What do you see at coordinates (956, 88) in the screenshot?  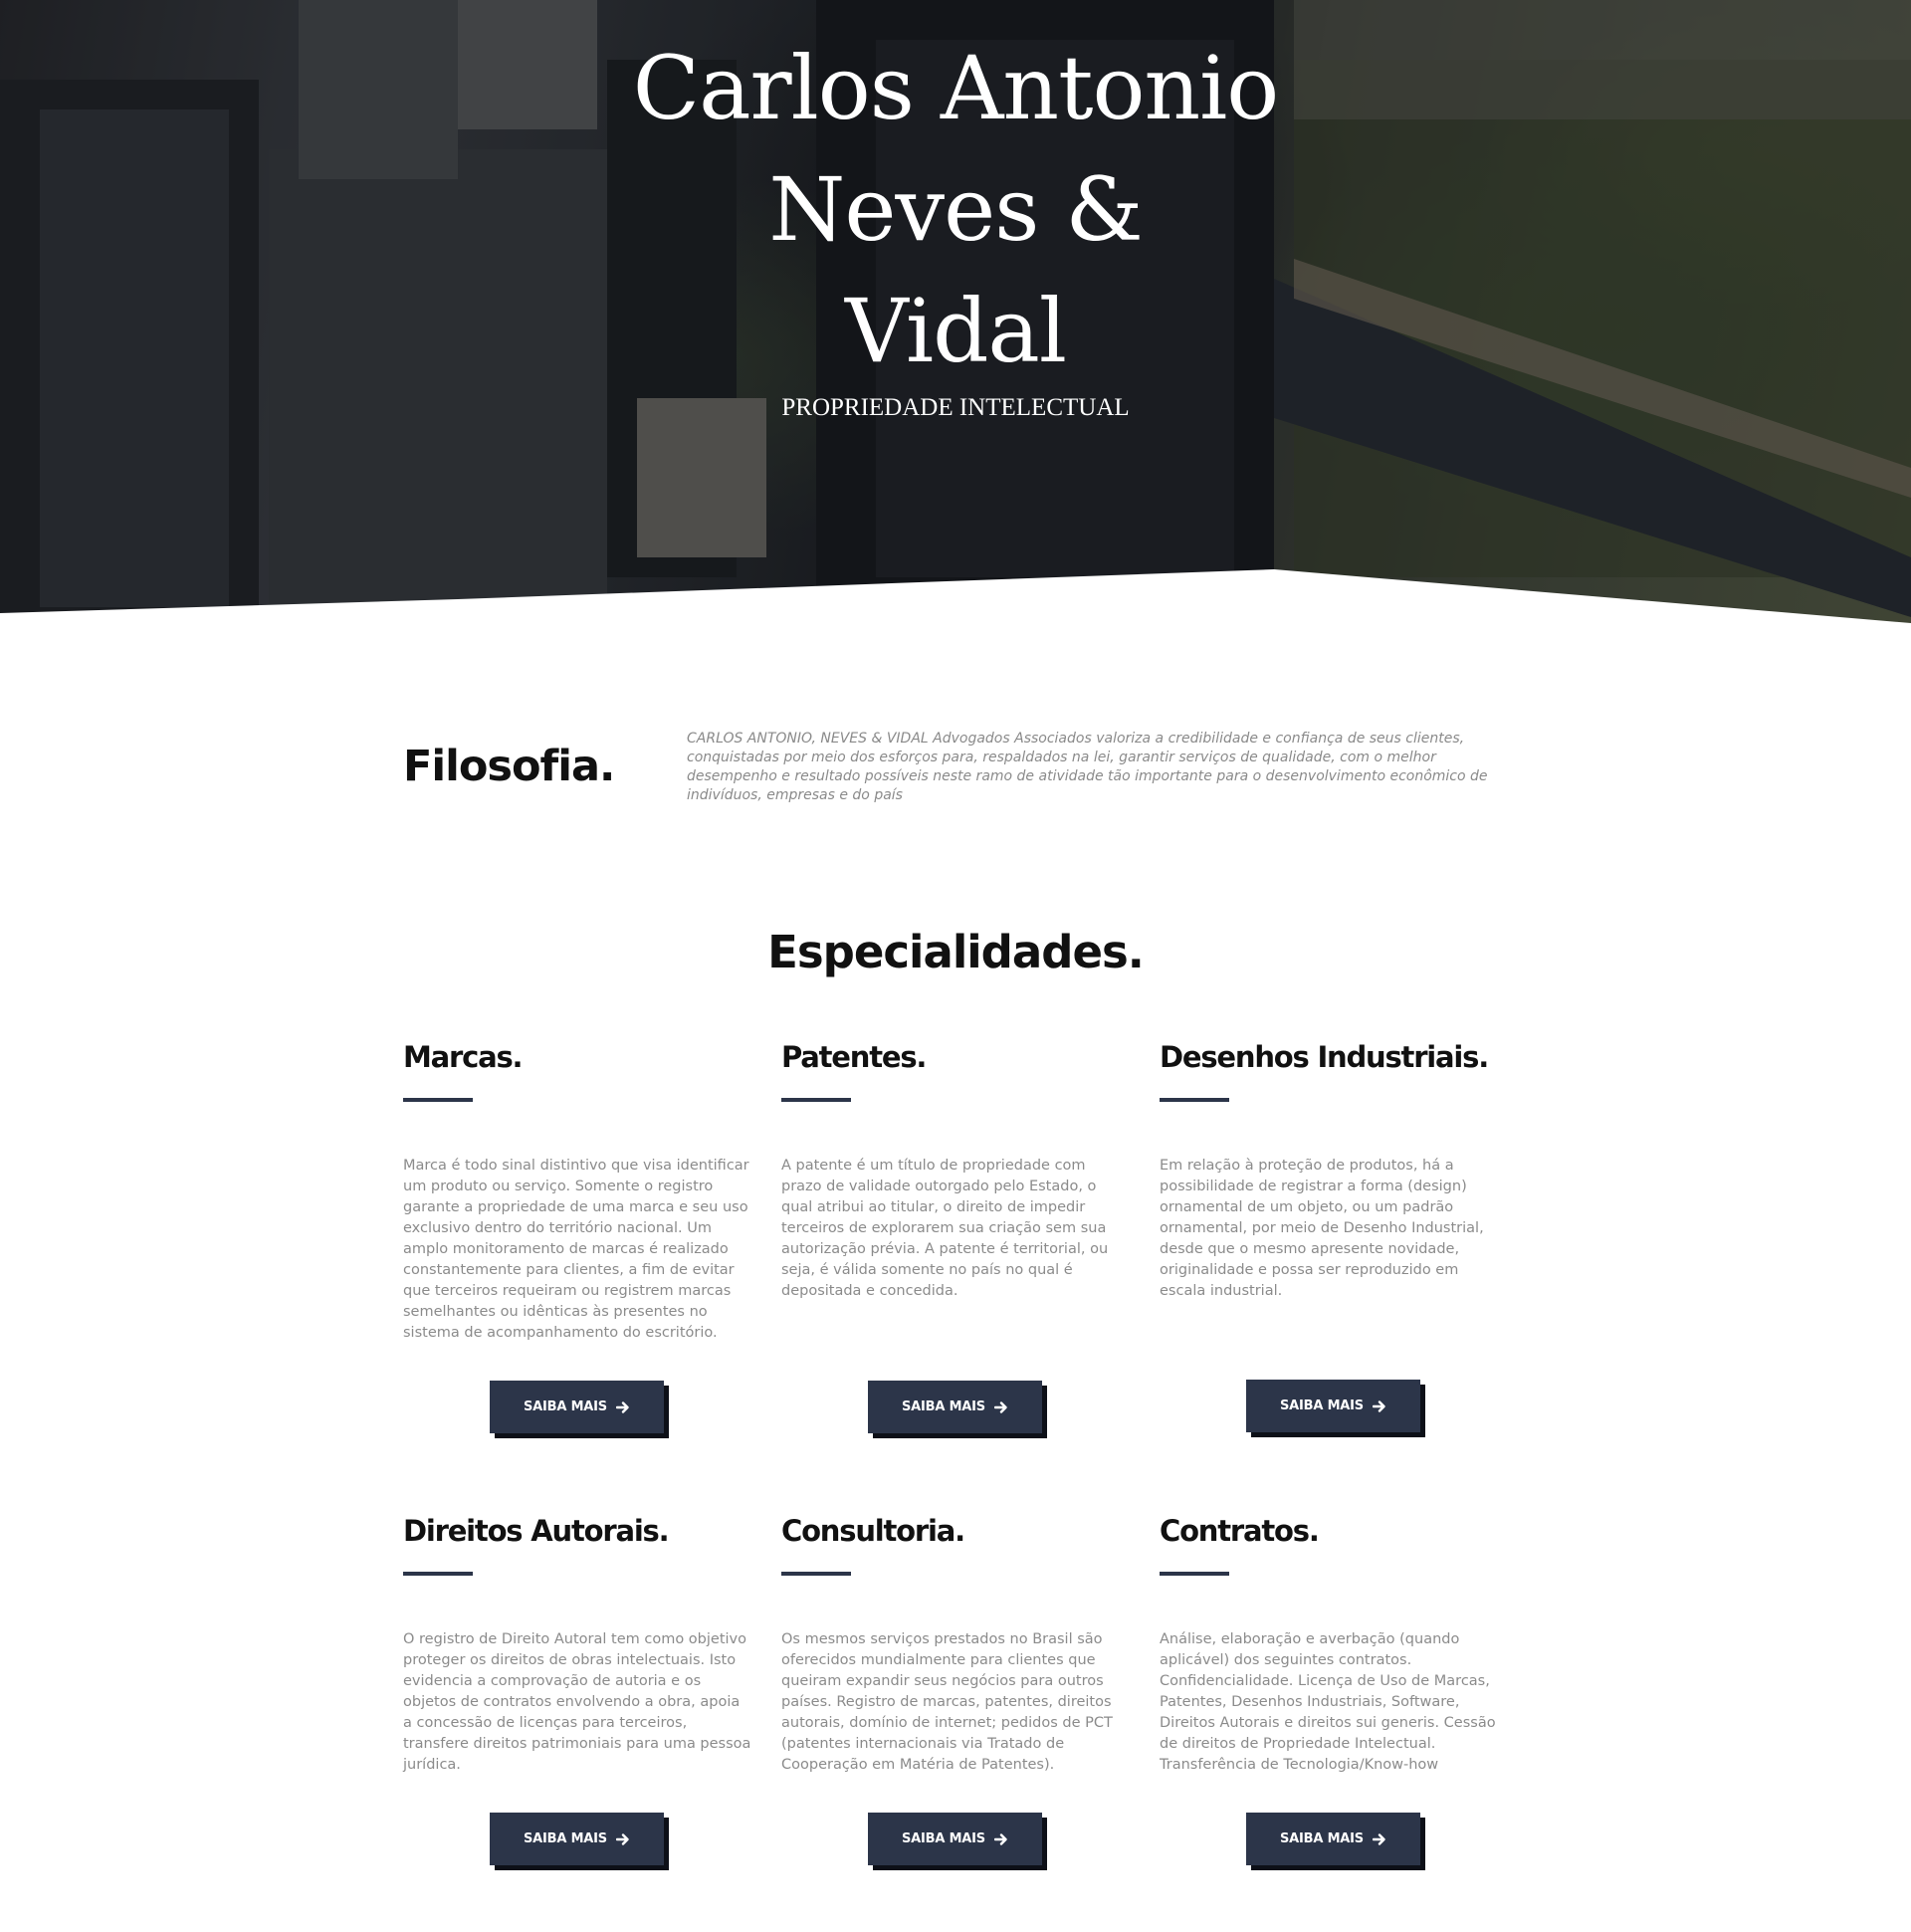 I see `hero-title-line-1: Carlos Antonio` at bounding box center [956, 88].